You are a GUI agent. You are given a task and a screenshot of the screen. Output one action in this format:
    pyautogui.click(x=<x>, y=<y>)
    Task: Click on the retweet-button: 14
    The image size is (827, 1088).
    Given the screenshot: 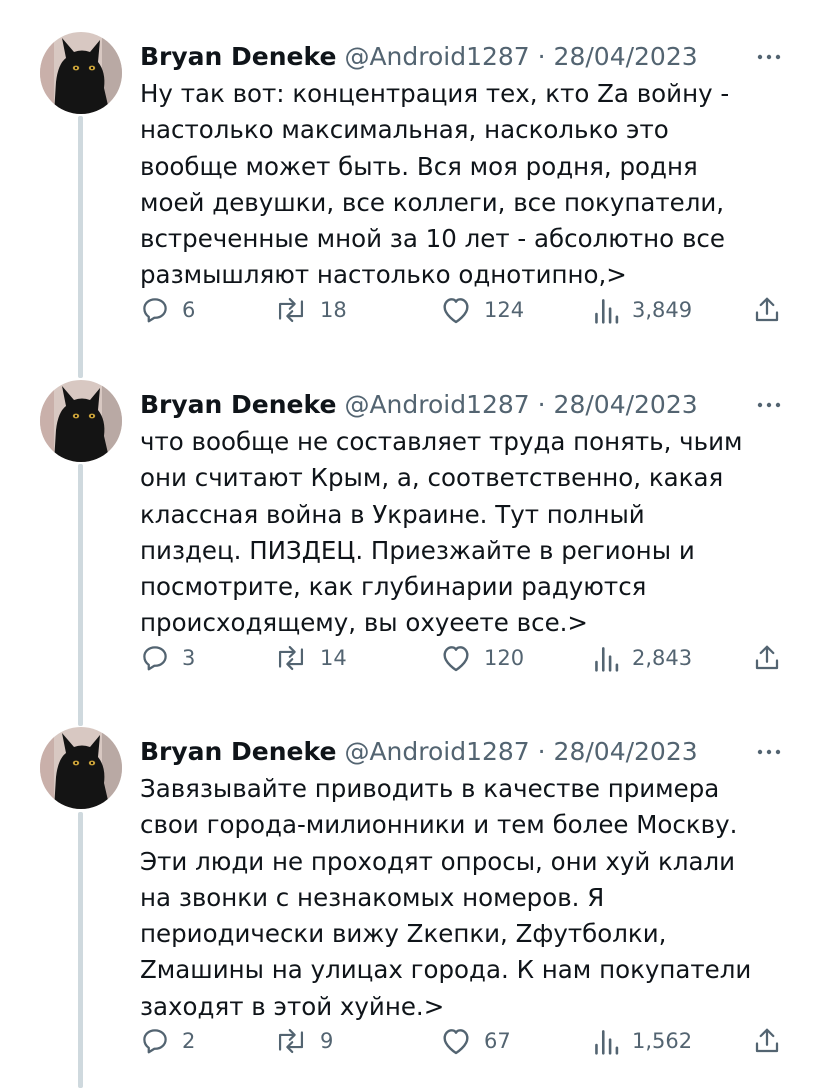 What is the action you would take?
    pyautogui.click(x=310, y=658)
    